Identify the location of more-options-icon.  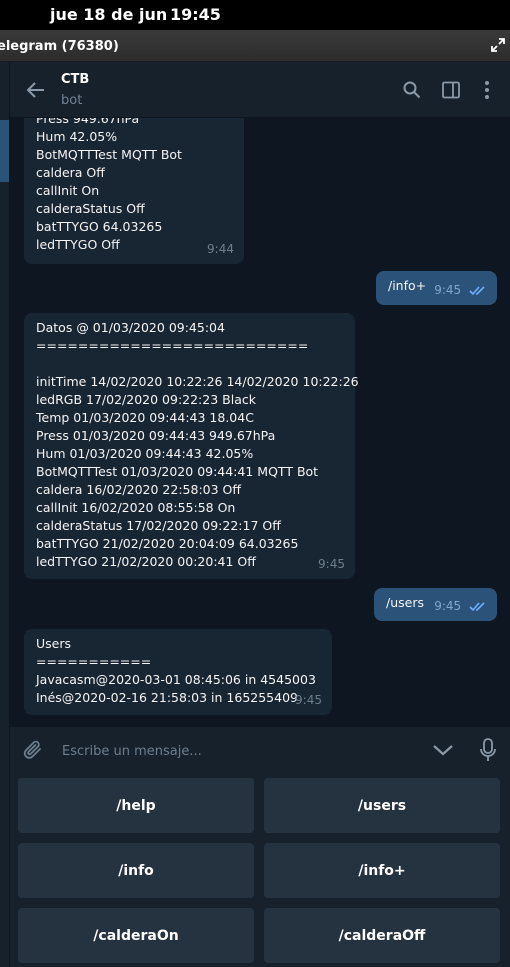
(487, 90).